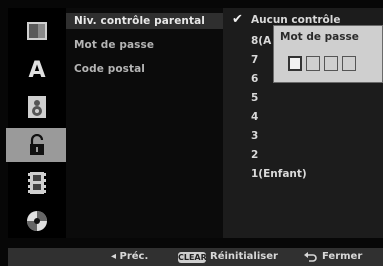 The width and height of the screenshot is (383, 266). I want to click on menu-item-postal-code: Code postal, so click(109, 69).